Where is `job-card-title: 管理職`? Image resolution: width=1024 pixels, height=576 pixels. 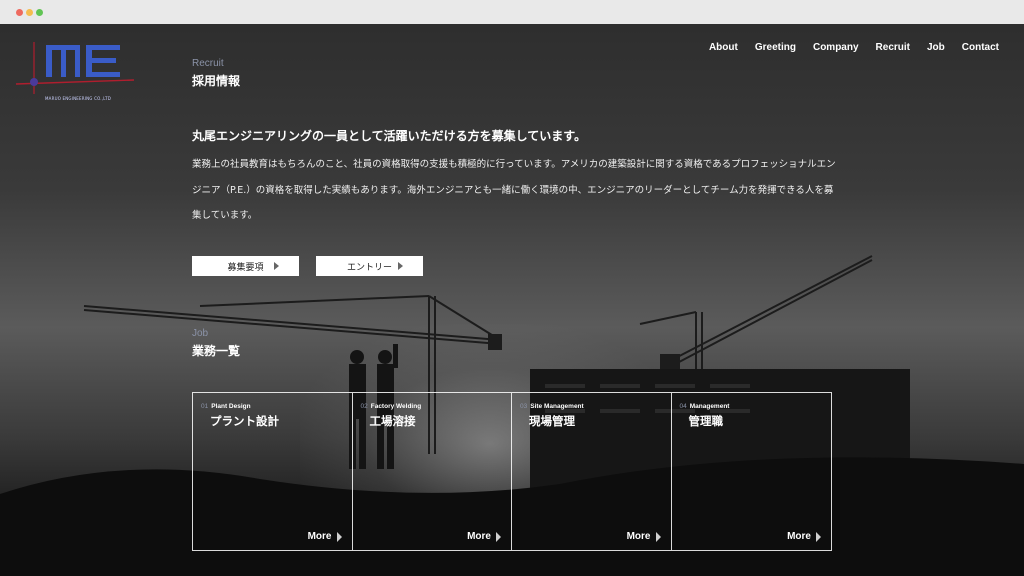
job-card-title: 管理職 is located at coordinates (706, 421).